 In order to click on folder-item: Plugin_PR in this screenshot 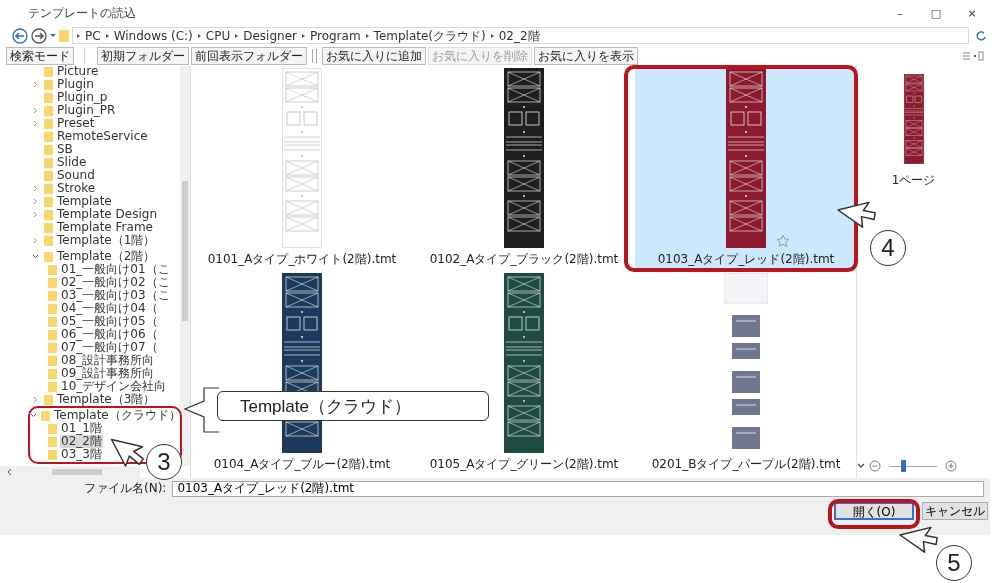, I will do `click(86, 110)`.